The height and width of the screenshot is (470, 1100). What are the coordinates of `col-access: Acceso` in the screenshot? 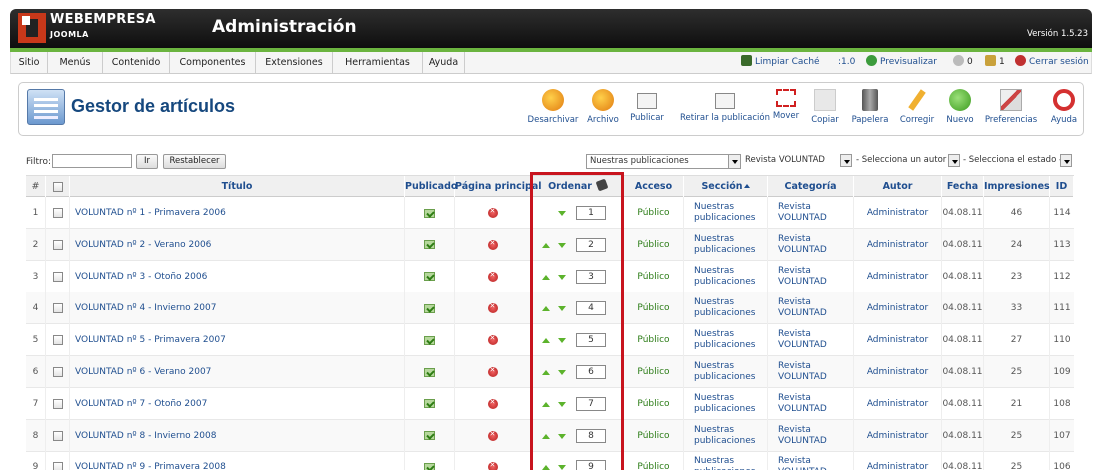 It's located at (654, 187).